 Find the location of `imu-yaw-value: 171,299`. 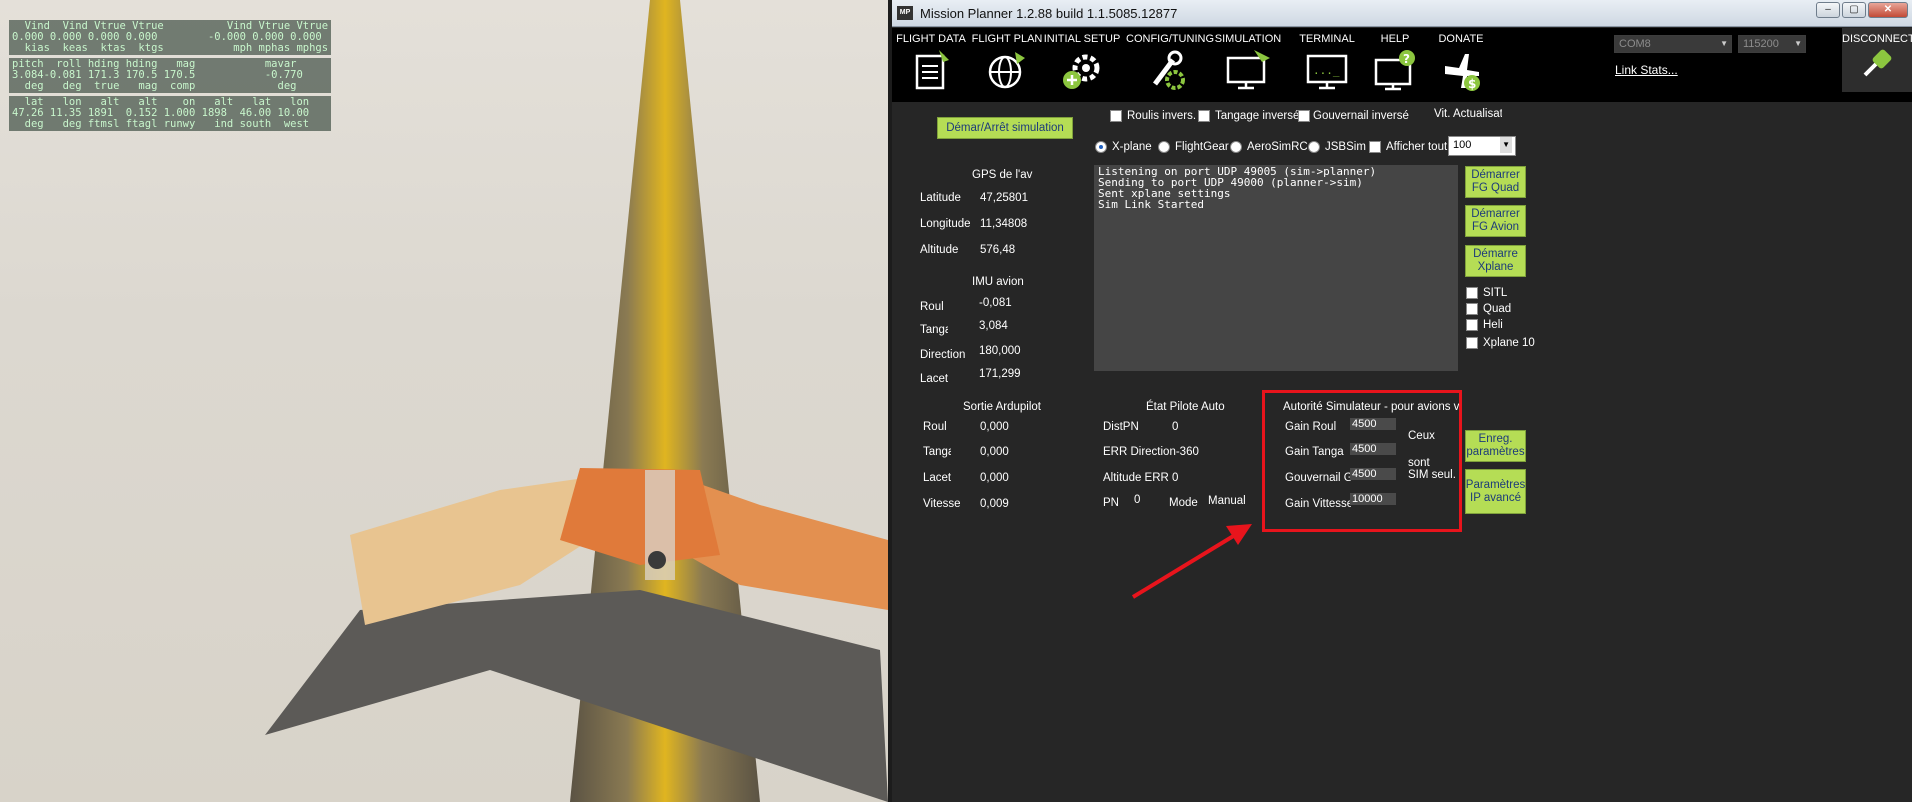

imu-yaw-value: 171,299 is located at coordinates (1000, 374).